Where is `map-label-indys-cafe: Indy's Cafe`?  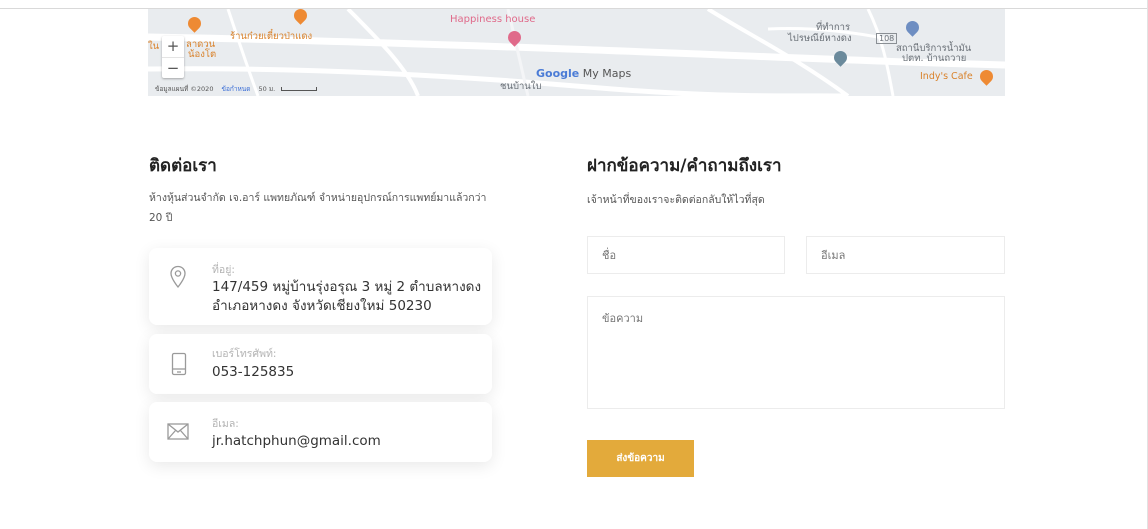
map-label-indys-cafe: Indy's Cafe is located at coordinates (946, 76).